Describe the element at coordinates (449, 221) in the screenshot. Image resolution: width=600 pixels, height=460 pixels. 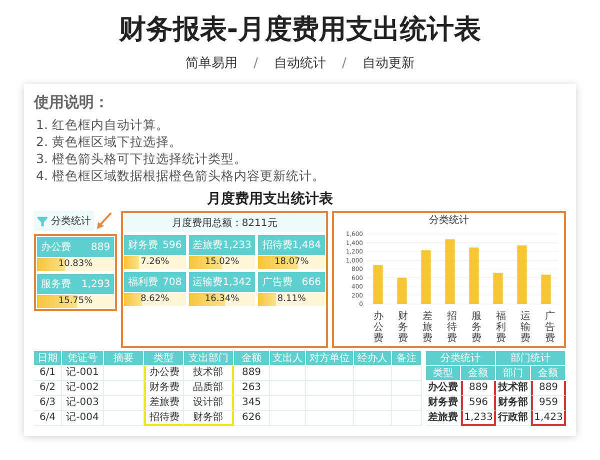
I see `chart-title: 分类统计` at that location.